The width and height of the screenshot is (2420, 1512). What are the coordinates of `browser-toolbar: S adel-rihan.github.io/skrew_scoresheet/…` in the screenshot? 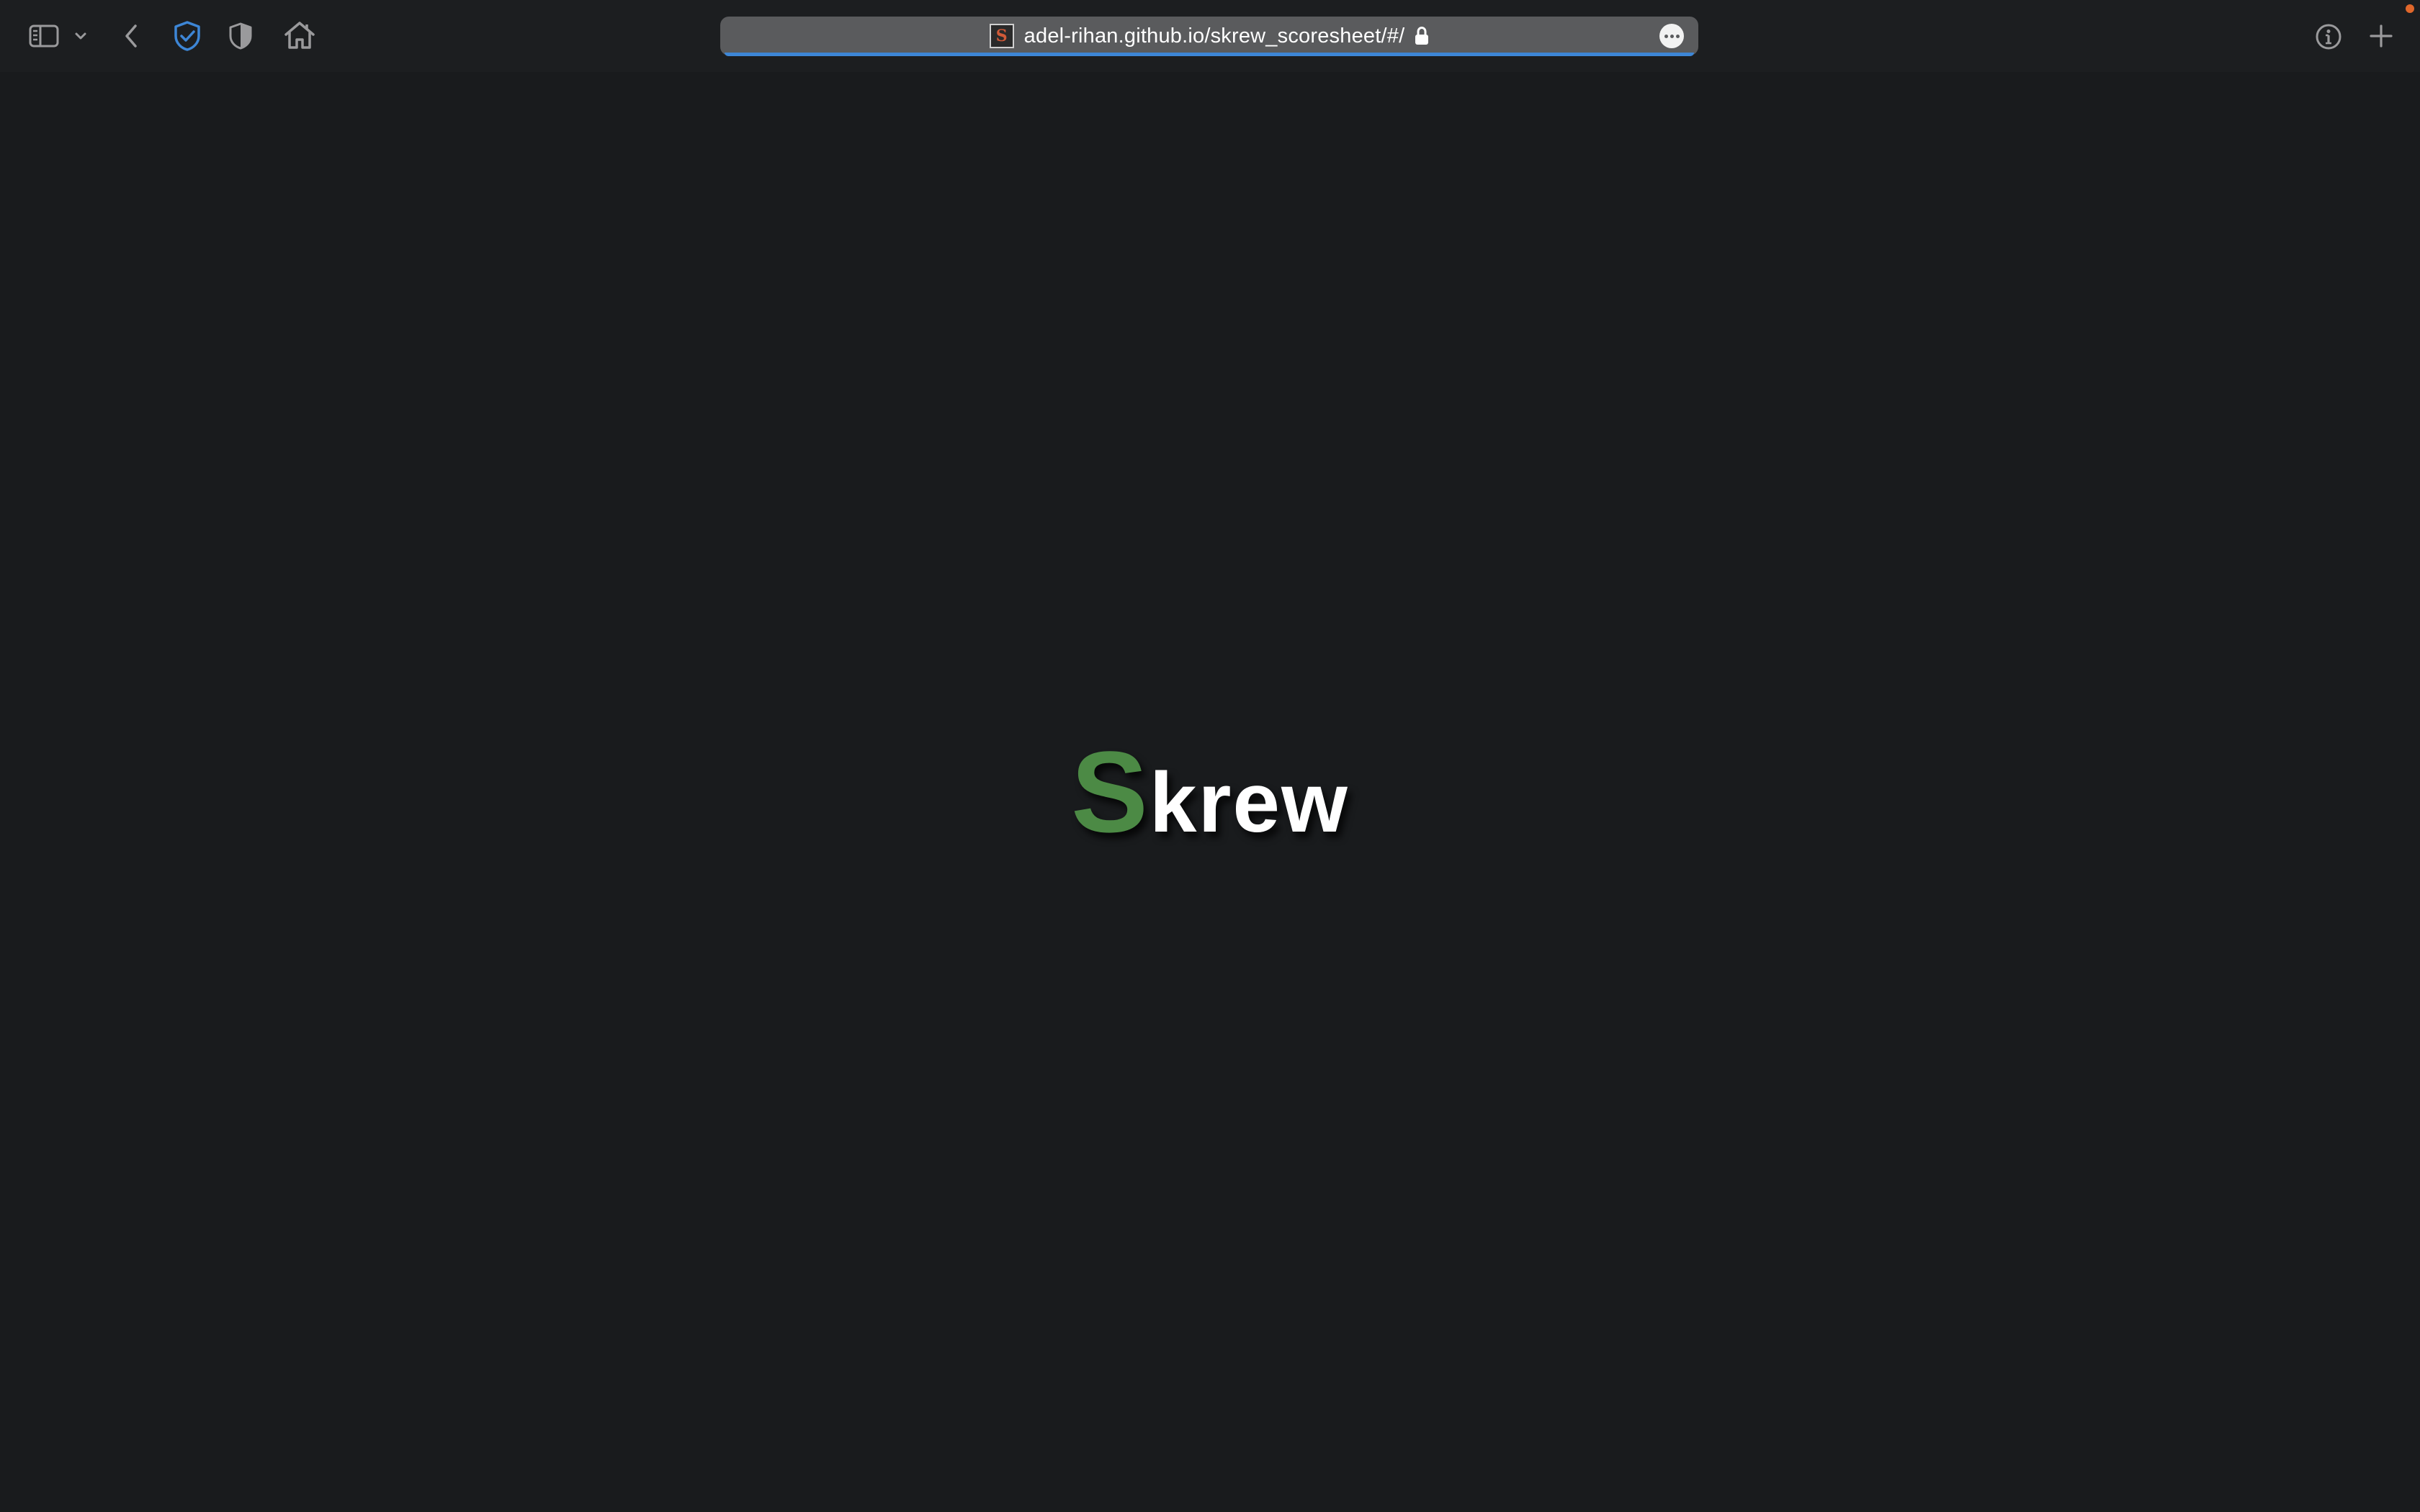 It's located at (1210, 36).